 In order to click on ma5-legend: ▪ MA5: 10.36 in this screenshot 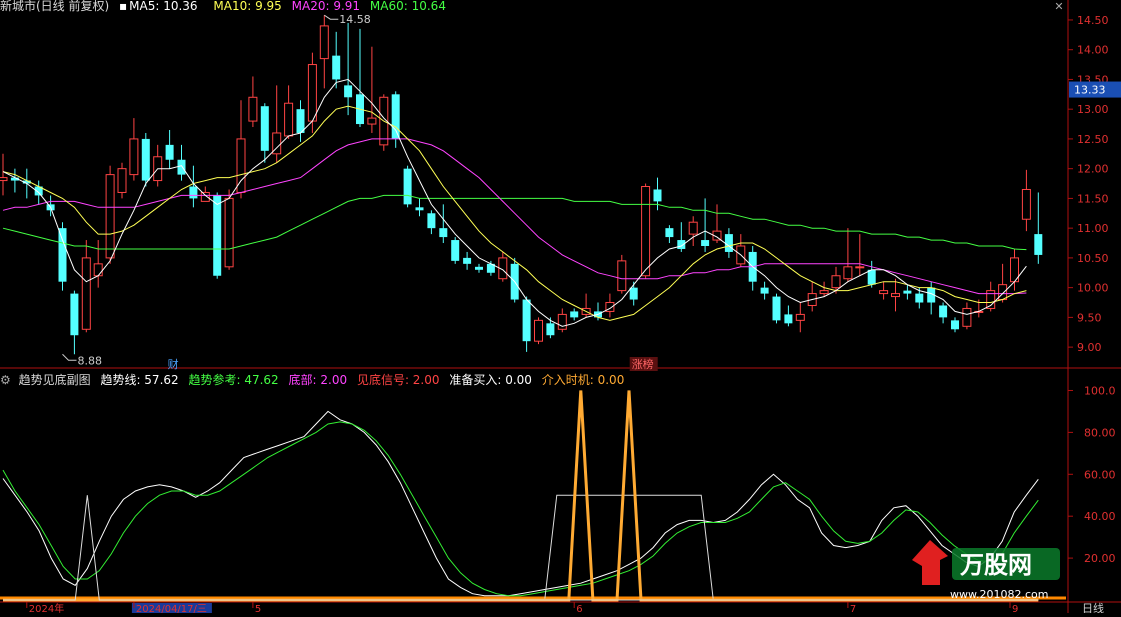, I will do `click(161, 6)`.